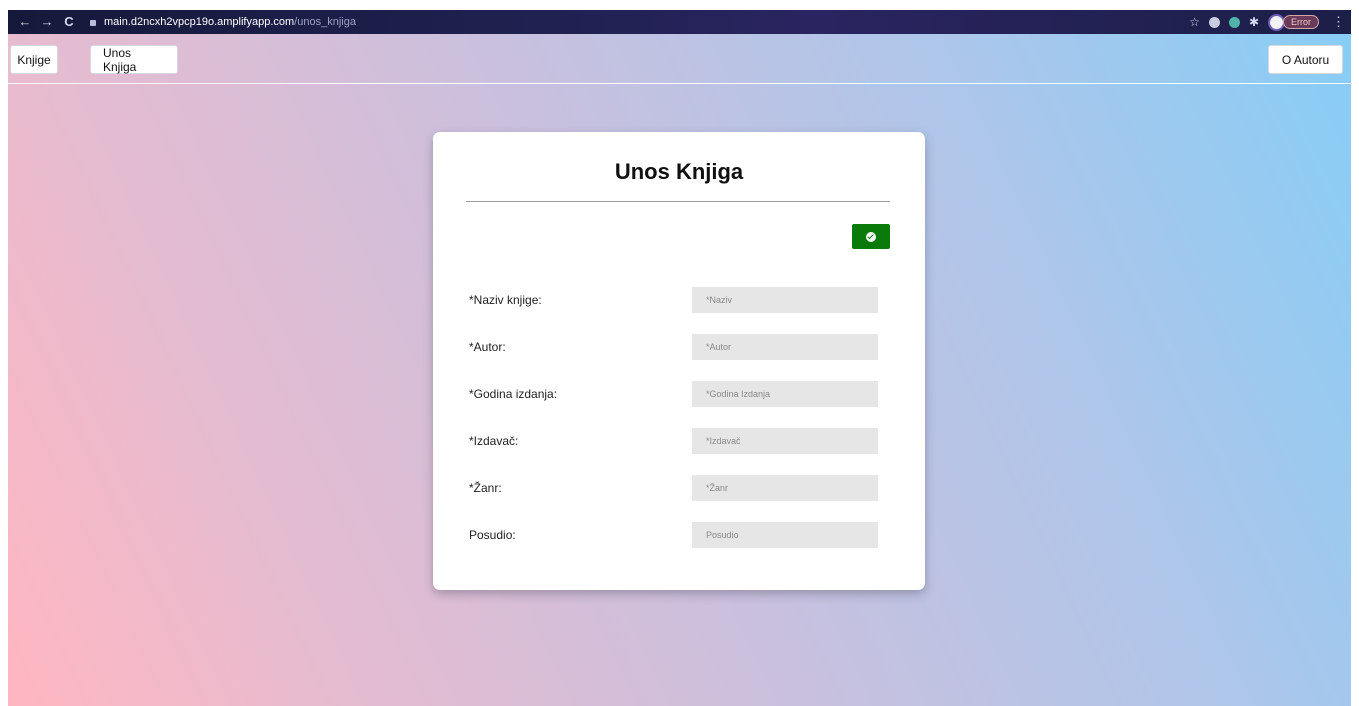 The height and width of the screenshot is (706, 1359). I want to click on godina-input, so click(785, 394).